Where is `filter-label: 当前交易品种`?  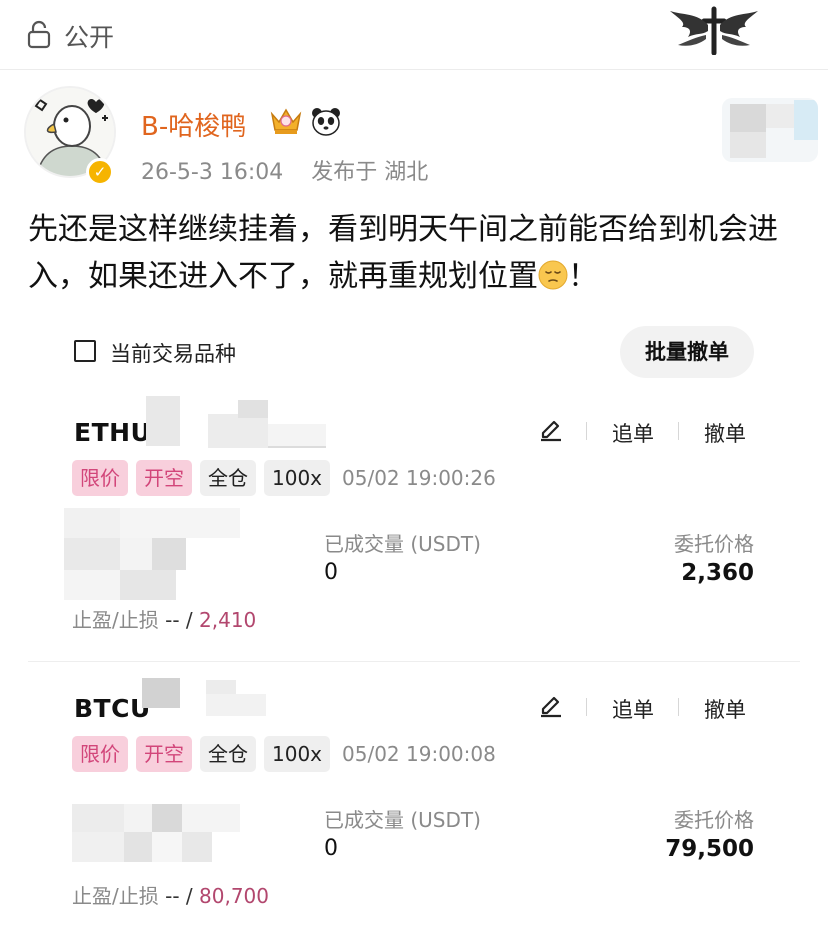 filter-label: 当前交易品种 is located at coordinates (173, 353).